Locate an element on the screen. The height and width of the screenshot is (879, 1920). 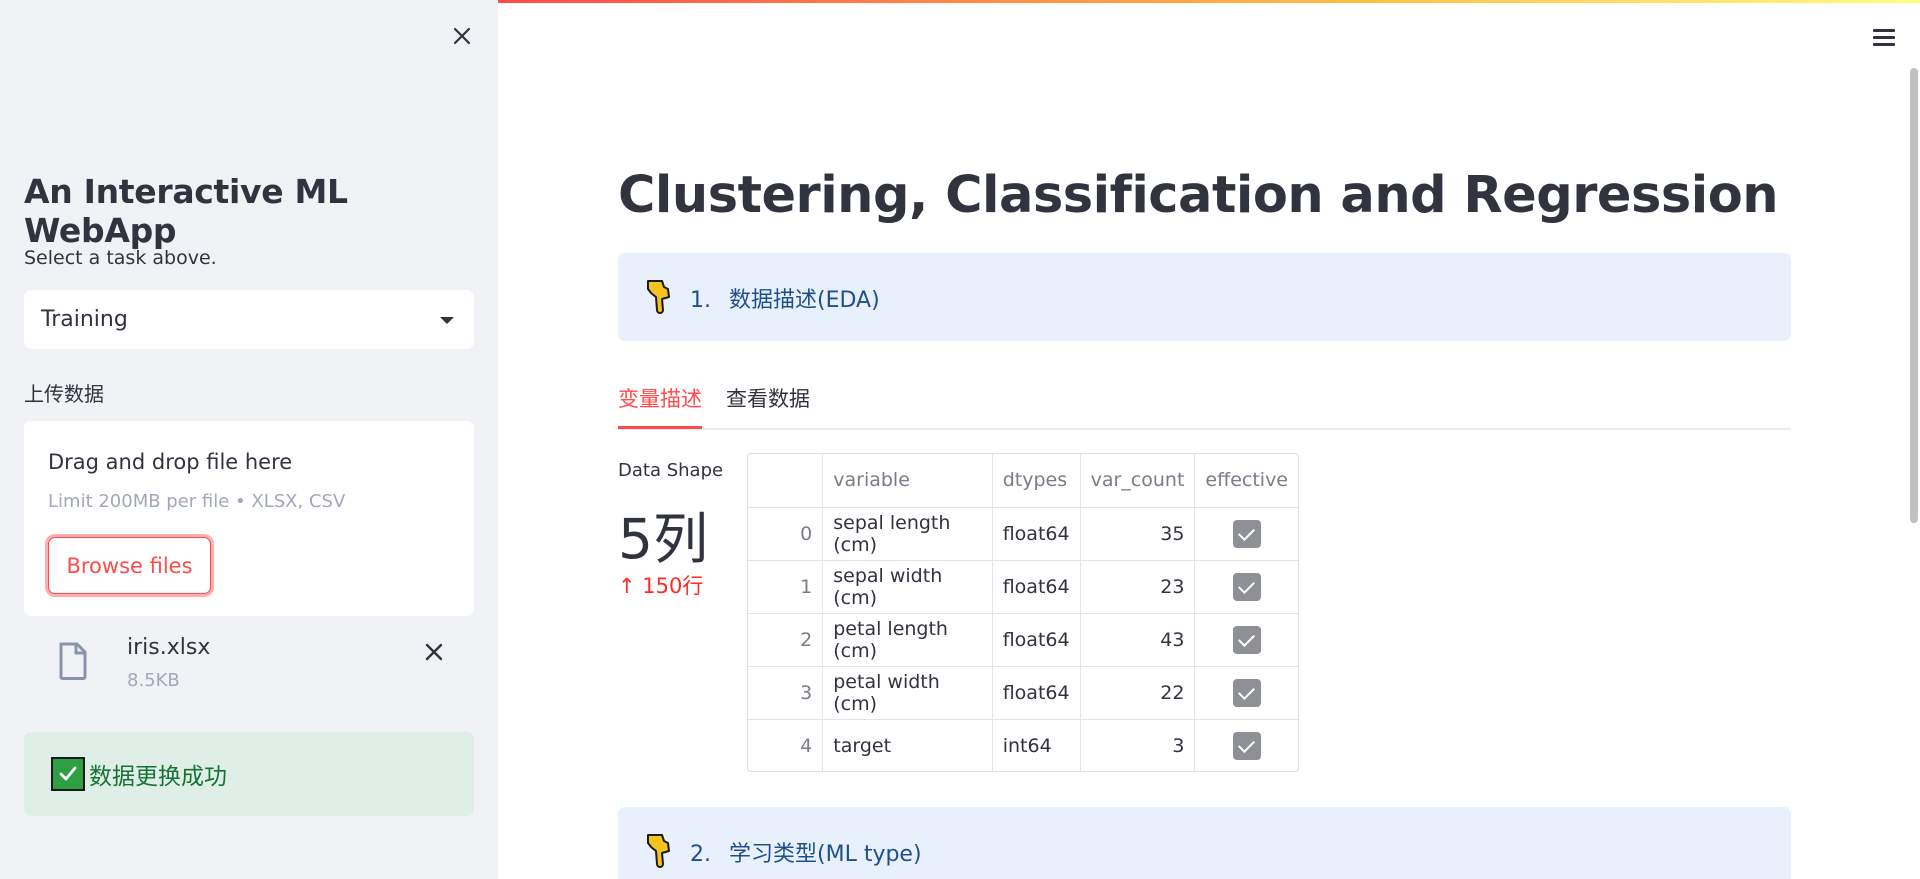
section-label: 1. 数据描述(EDA) is located at coordinates (785, 298).